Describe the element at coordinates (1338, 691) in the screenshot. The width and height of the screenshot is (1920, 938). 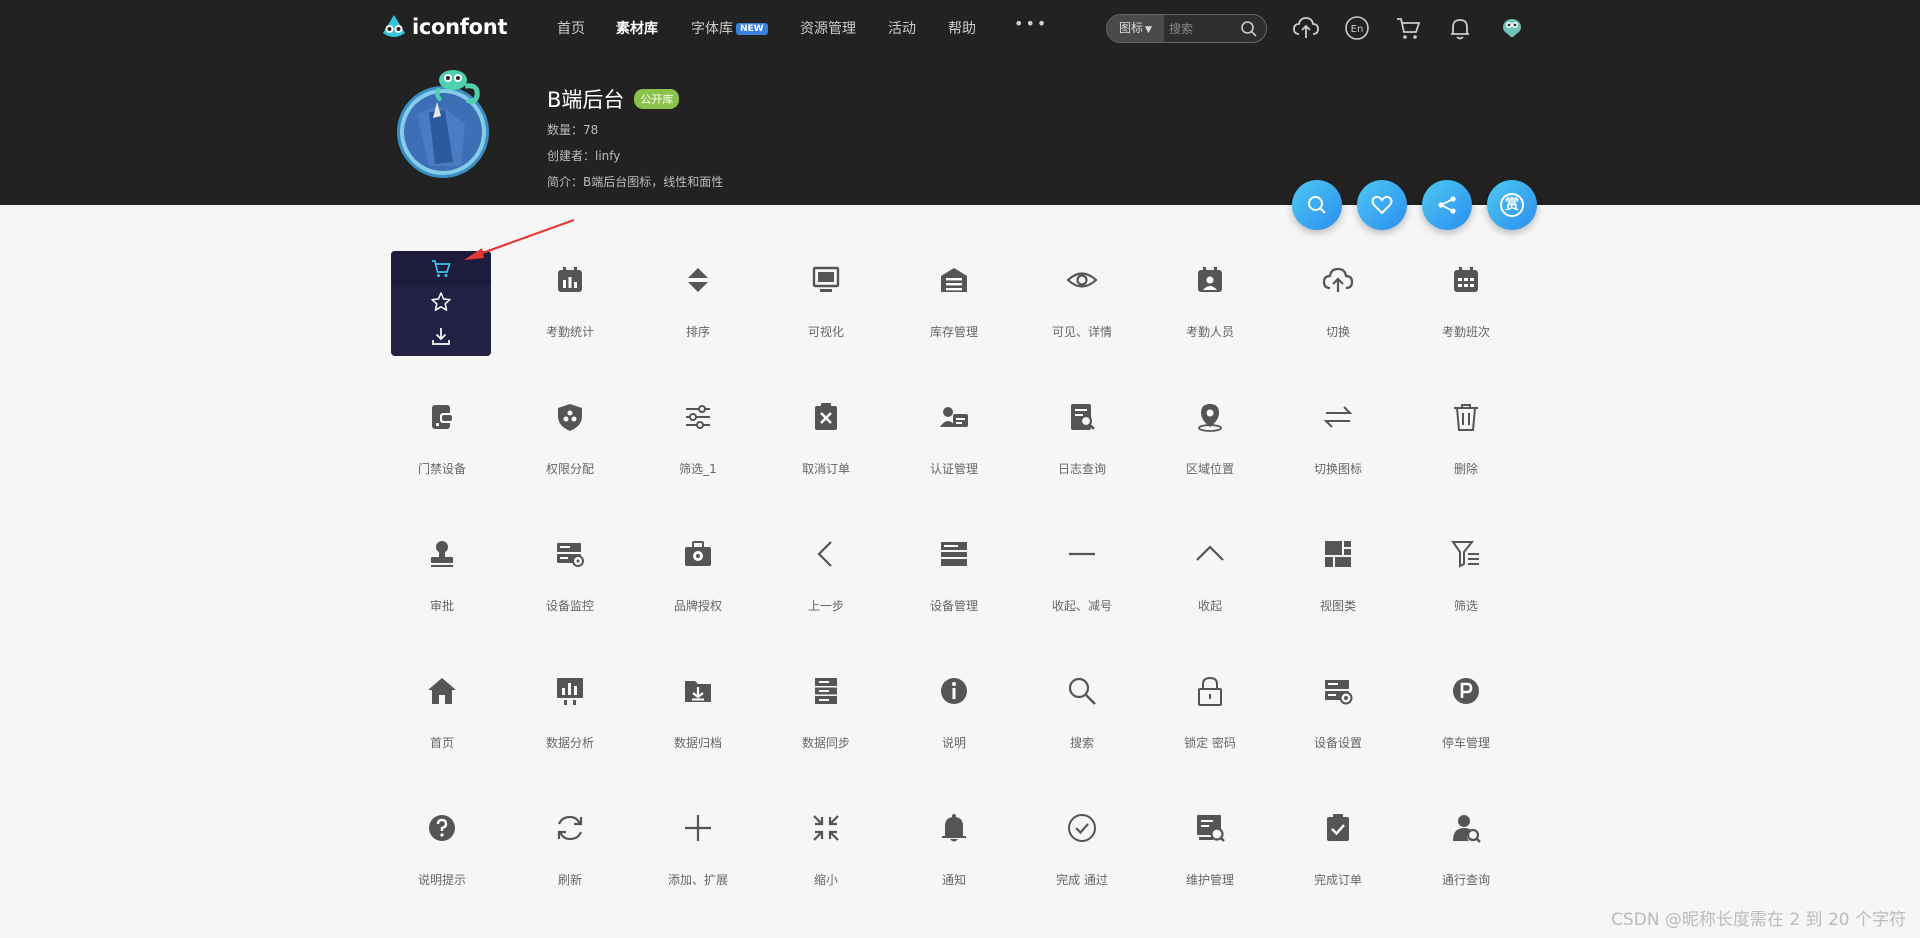
I see `device-settings-icon` at that location.